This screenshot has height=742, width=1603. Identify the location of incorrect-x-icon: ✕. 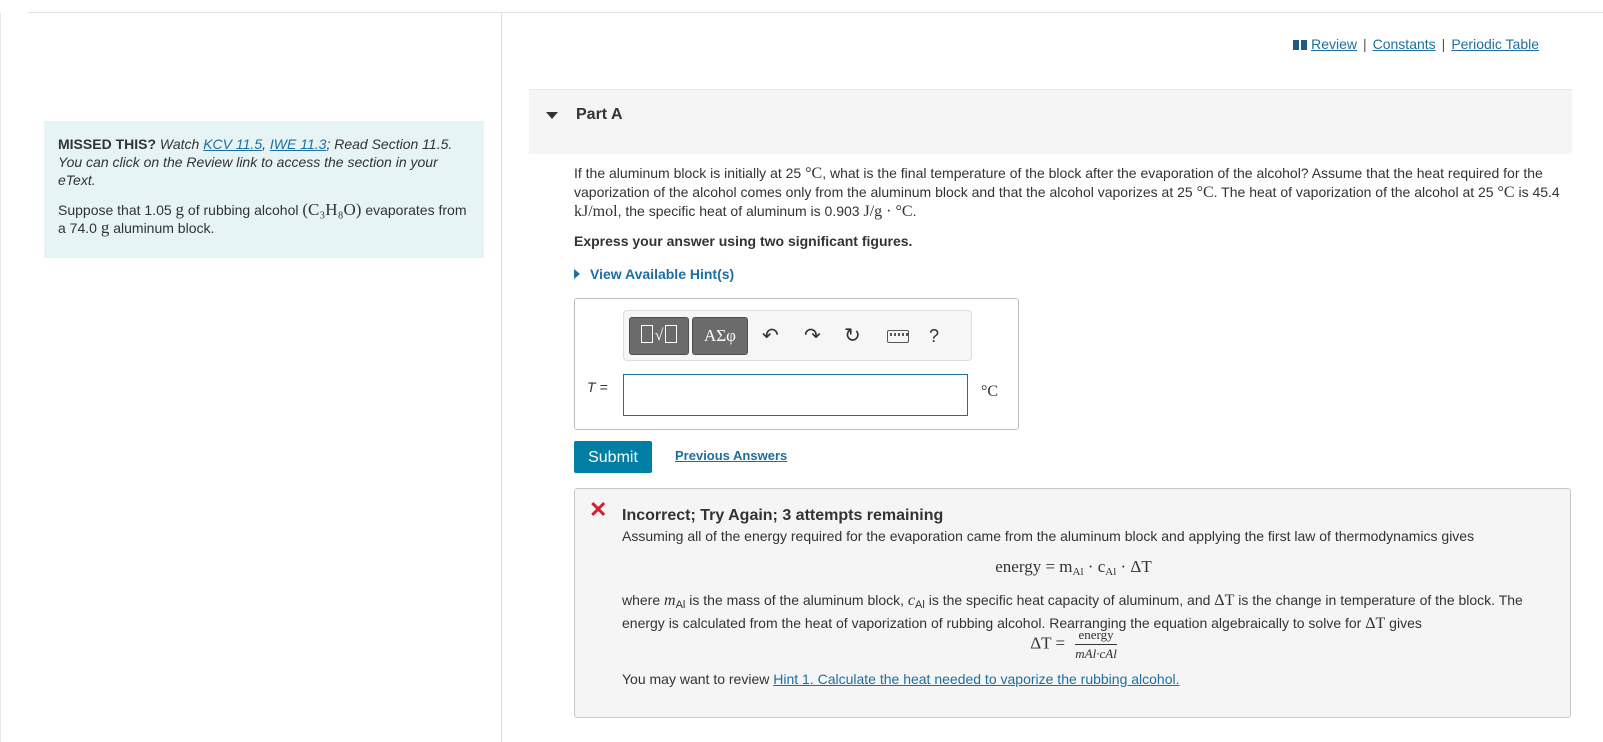
(598, 509).